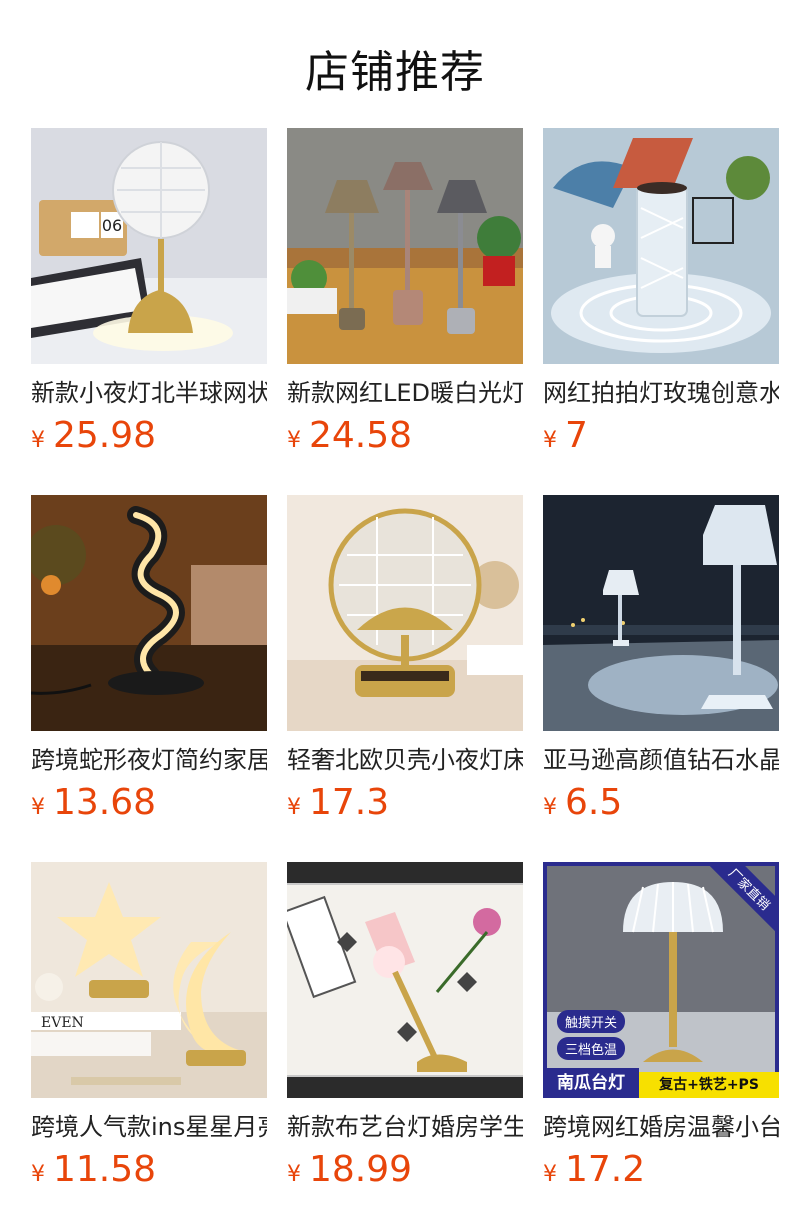 Image resolution: width=790 pixels, height=1230 pixels. Describe the element at coordinates (361, 1169) in the screenshot. I see `price-value: 18.99` at that location.